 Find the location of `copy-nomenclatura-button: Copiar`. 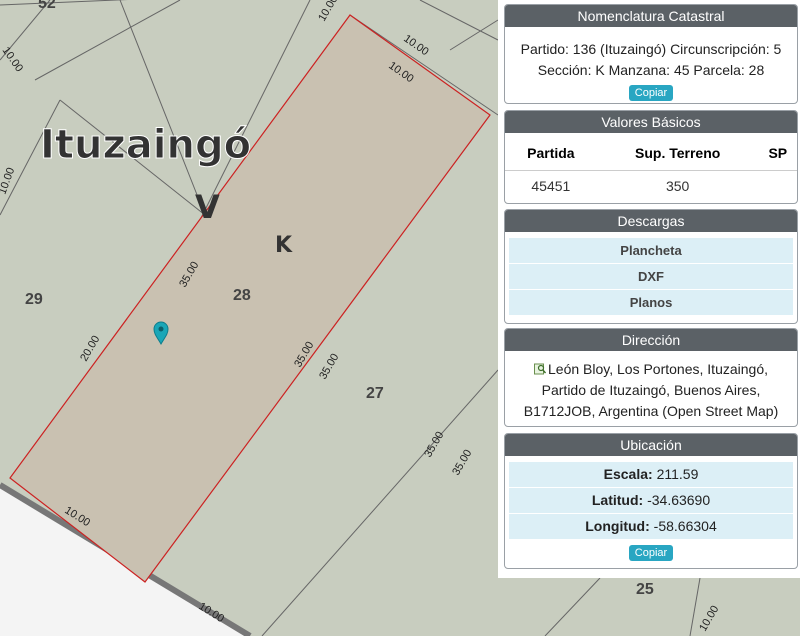

copy-nomenclatura-button: Copiar is located at coordinates (651, 93).